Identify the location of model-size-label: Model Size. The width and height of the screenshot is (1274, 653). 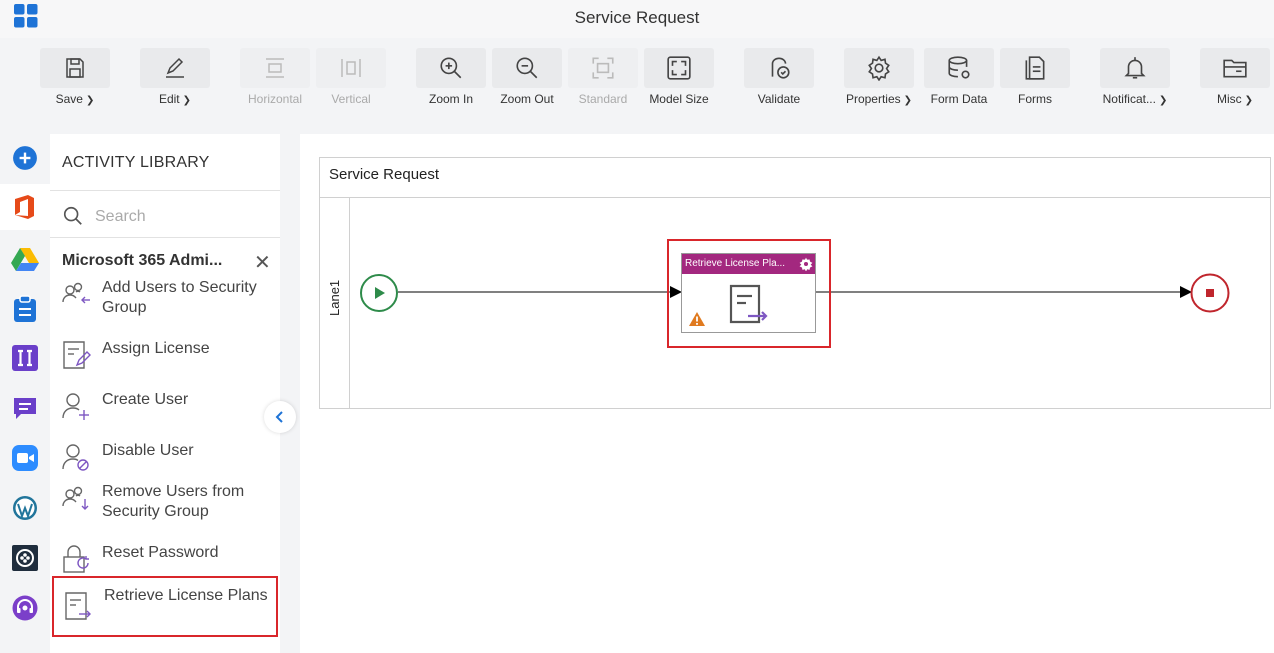
(679, 99).